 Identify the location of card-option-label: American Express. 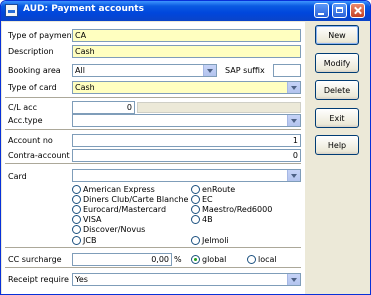
(119, 189).